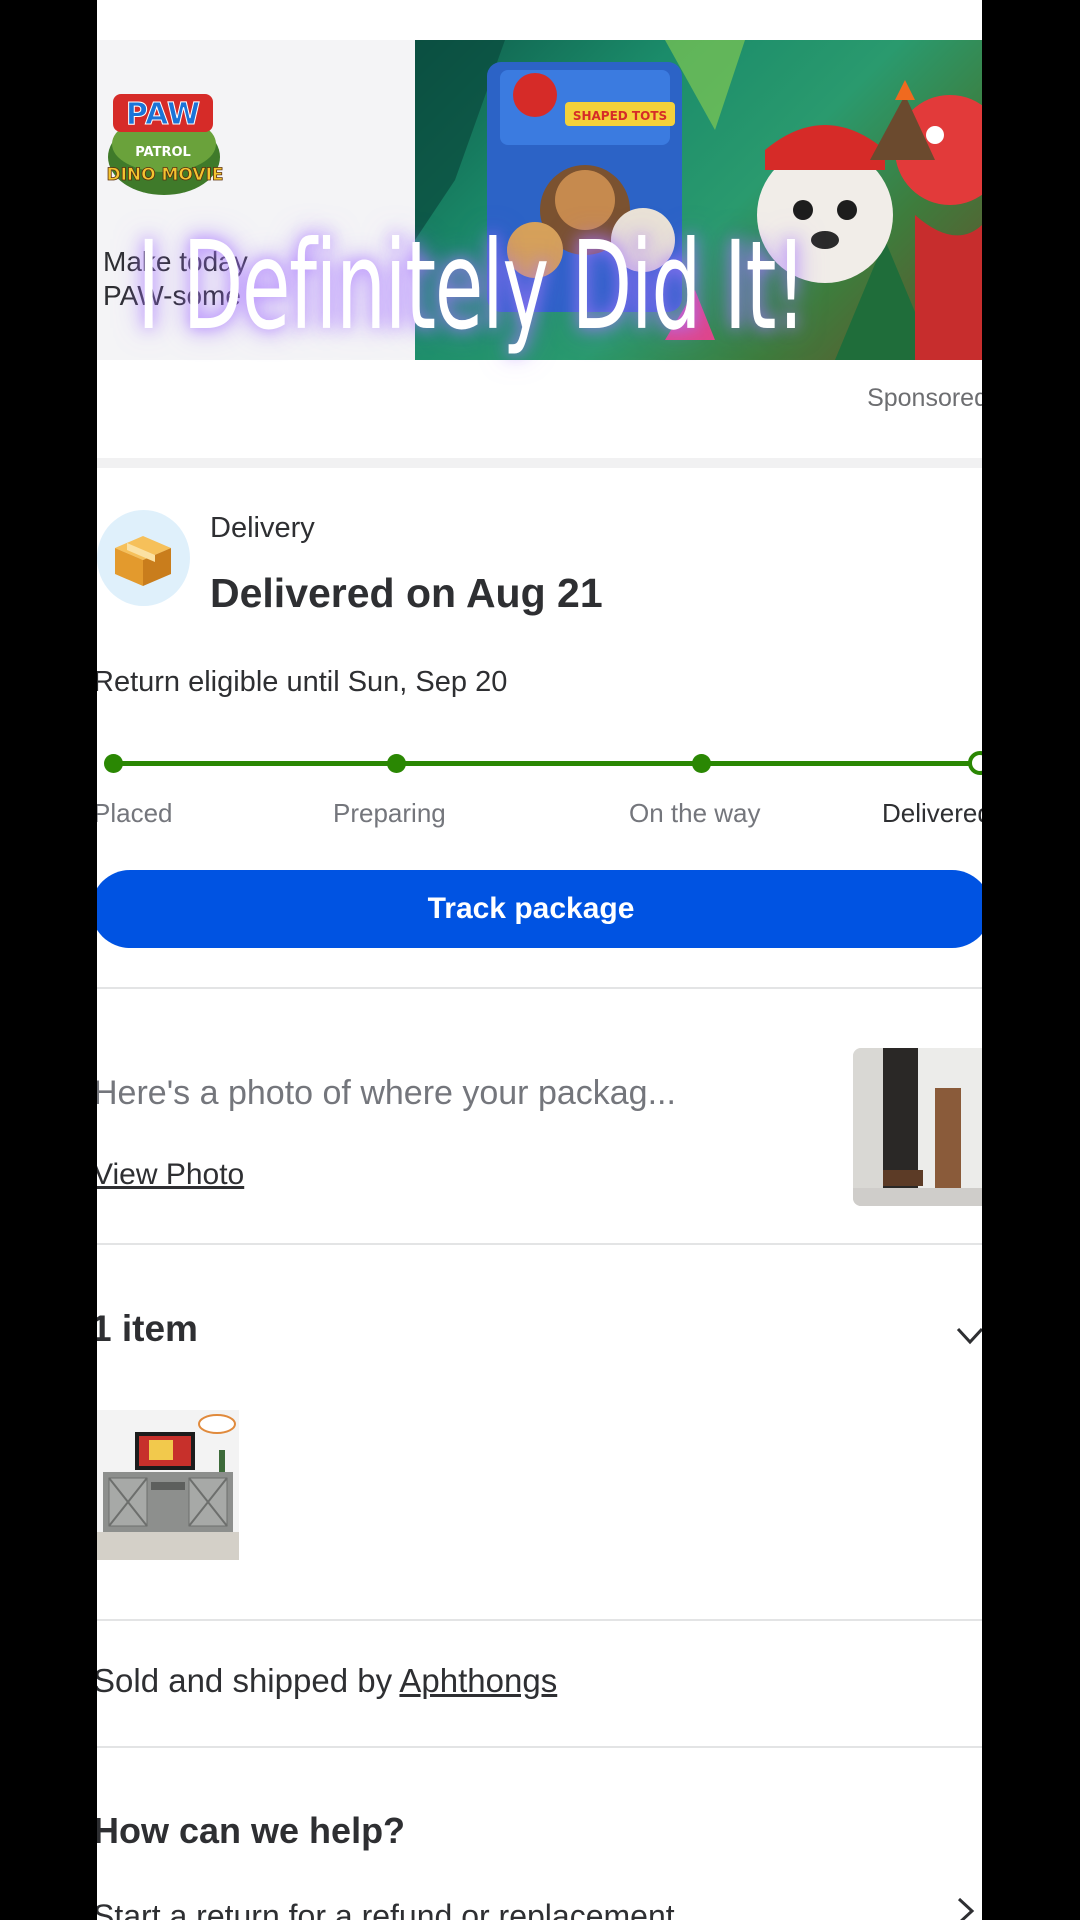 The width and height of the screenshot is (1080, 1920). I want to click on package-icon, so click(143, 558).